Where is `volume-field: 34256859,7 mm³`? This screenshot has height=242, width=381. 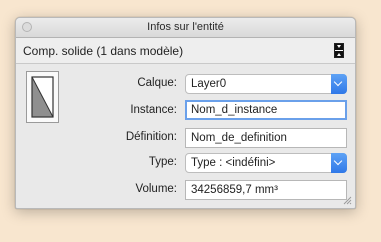 volume-field: 34256859,7 mm³ is located at coordinates (266, 190).